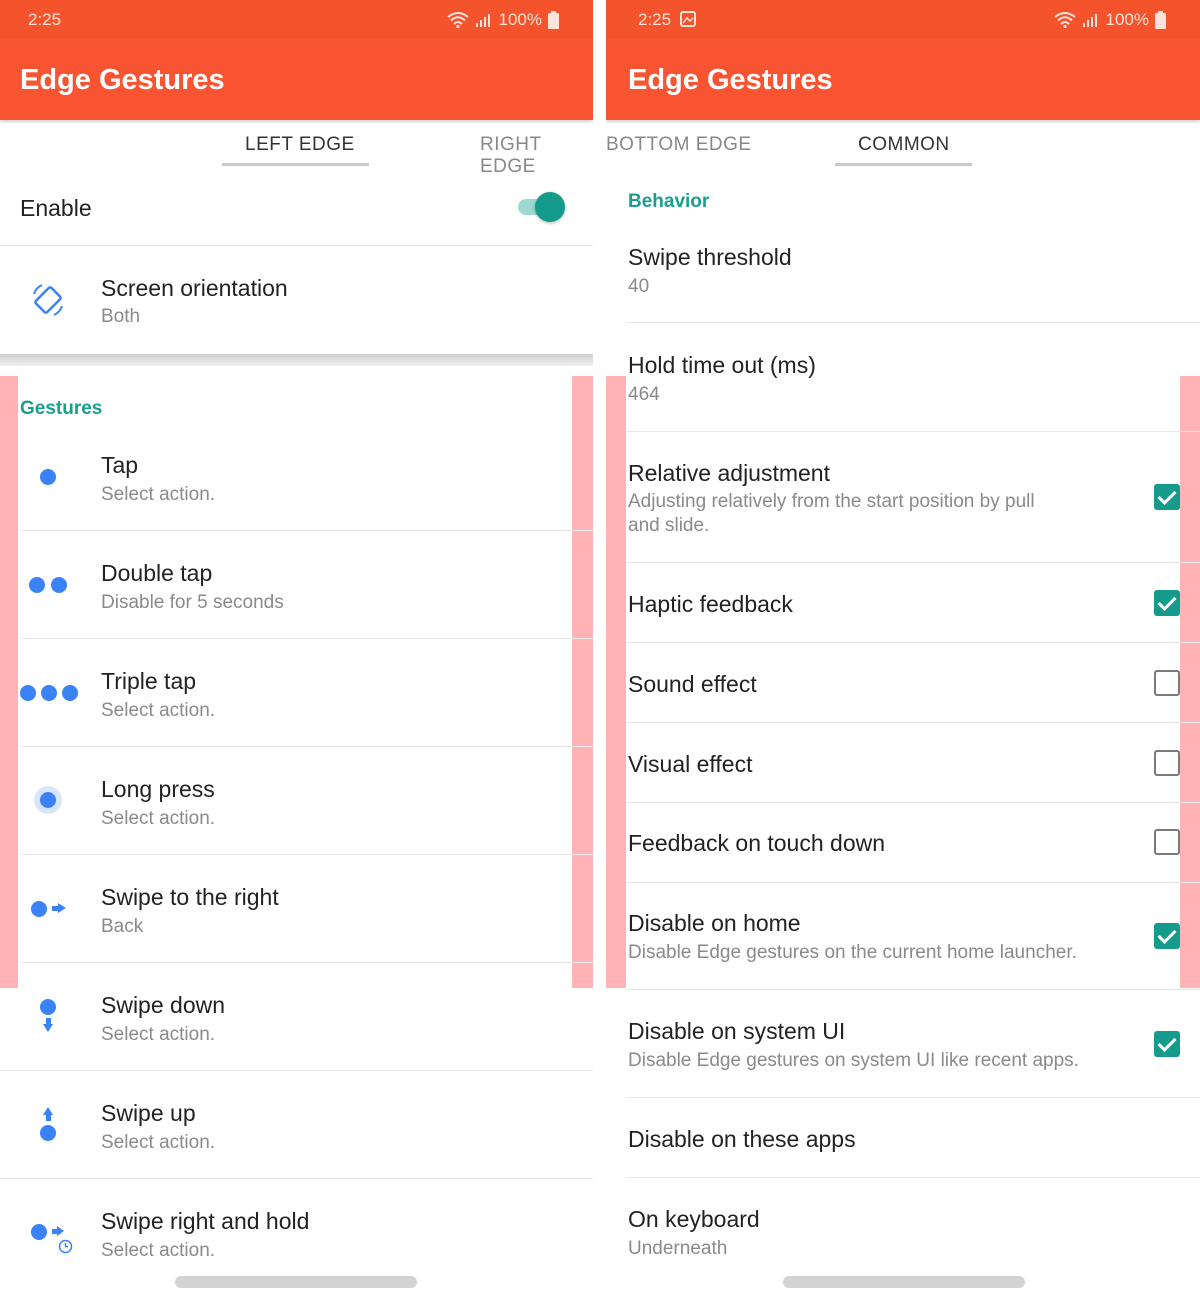 This screenshot has height=1298, width=1200. What do you see at coordinates (163, 1005) in the screenshot?
I see `gesture-title: Swipe down` at bounding box center [163, 1005].